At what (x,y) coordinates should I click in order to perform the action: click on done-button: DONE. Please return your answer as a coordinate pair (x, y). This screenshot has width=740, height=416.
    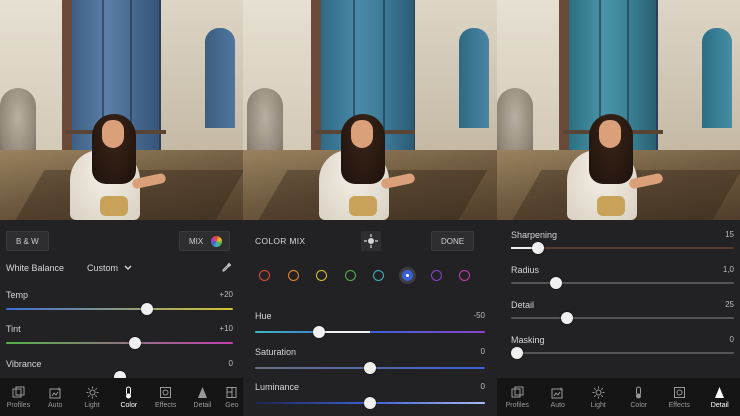
    Looking at the image, I should click on (453, 241).